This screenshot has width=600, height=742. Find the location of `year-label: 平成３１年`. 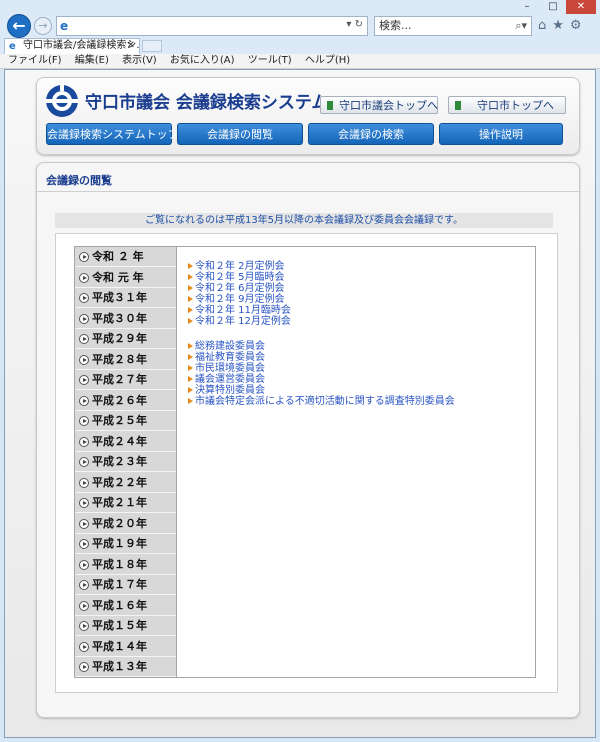

year-label: 平成３１年 is located at coordinates (119, 297).